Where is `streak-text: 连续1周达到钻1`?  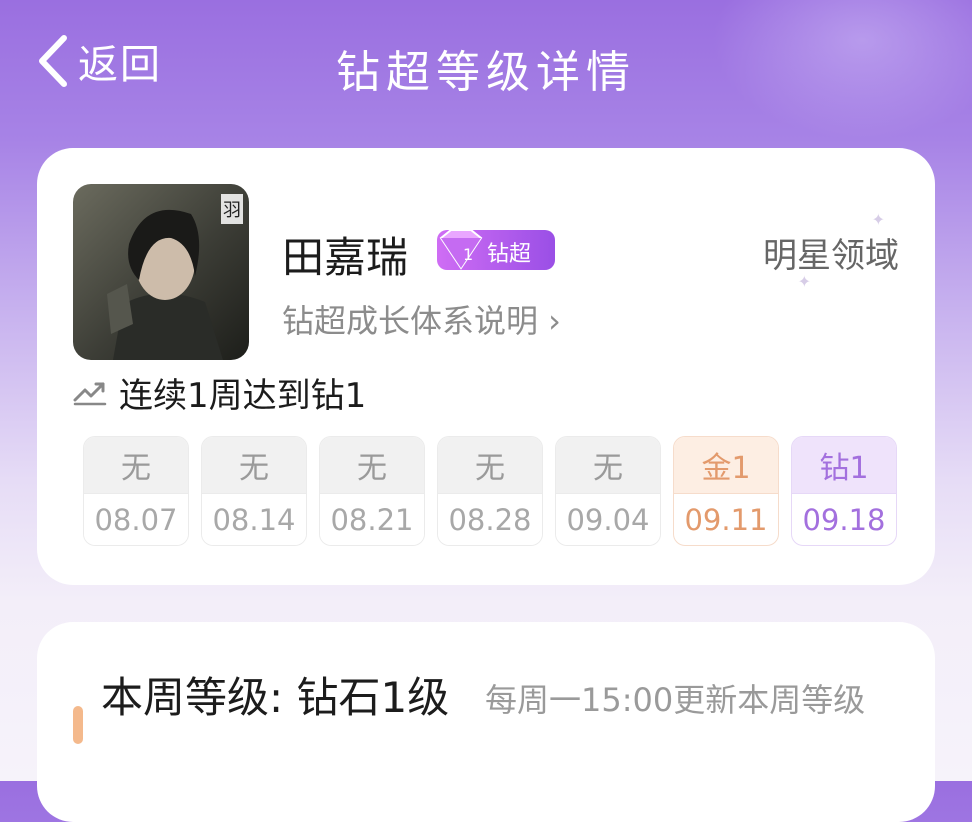 streak-text: 连续1周达到钻1 is located at coordinates (243, 396).